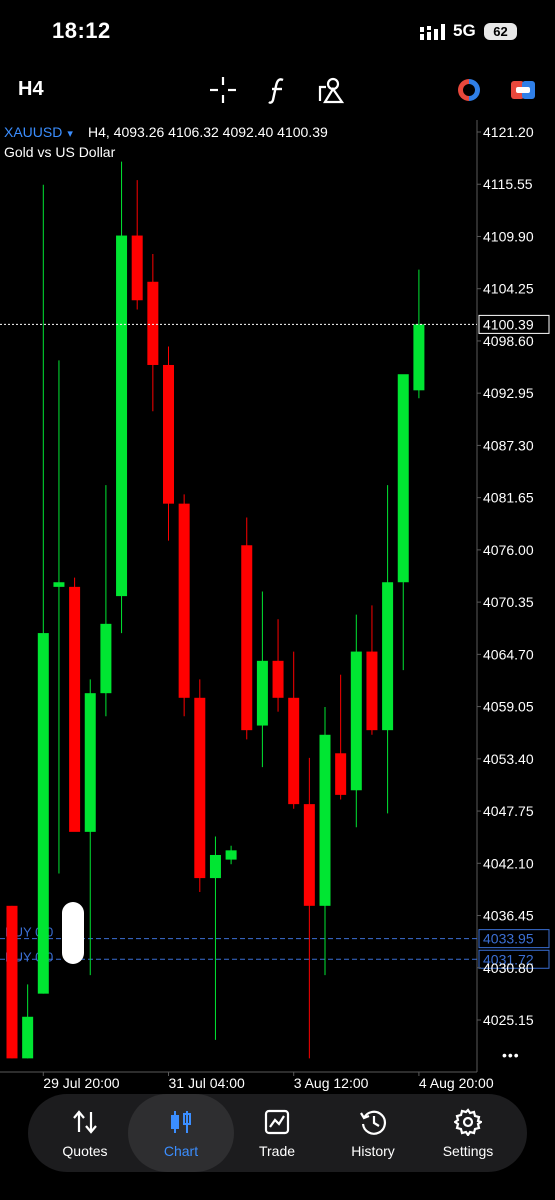  Describe the element at coordinates (508, 707) in the screenshot. I see `y-tick-label: 4059.05` at that location.